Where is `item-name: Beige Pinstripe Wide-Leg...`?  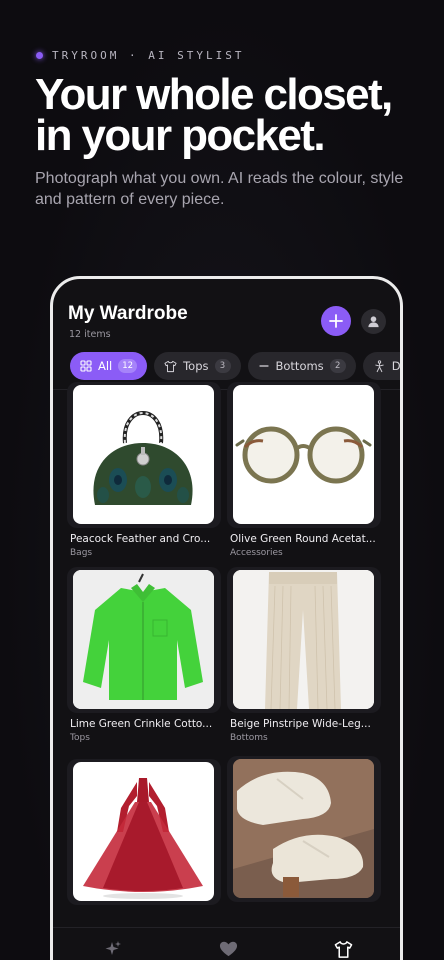
item-name: Beige Pinstripe Wide-Leg... is located at coordinates (300, 724).